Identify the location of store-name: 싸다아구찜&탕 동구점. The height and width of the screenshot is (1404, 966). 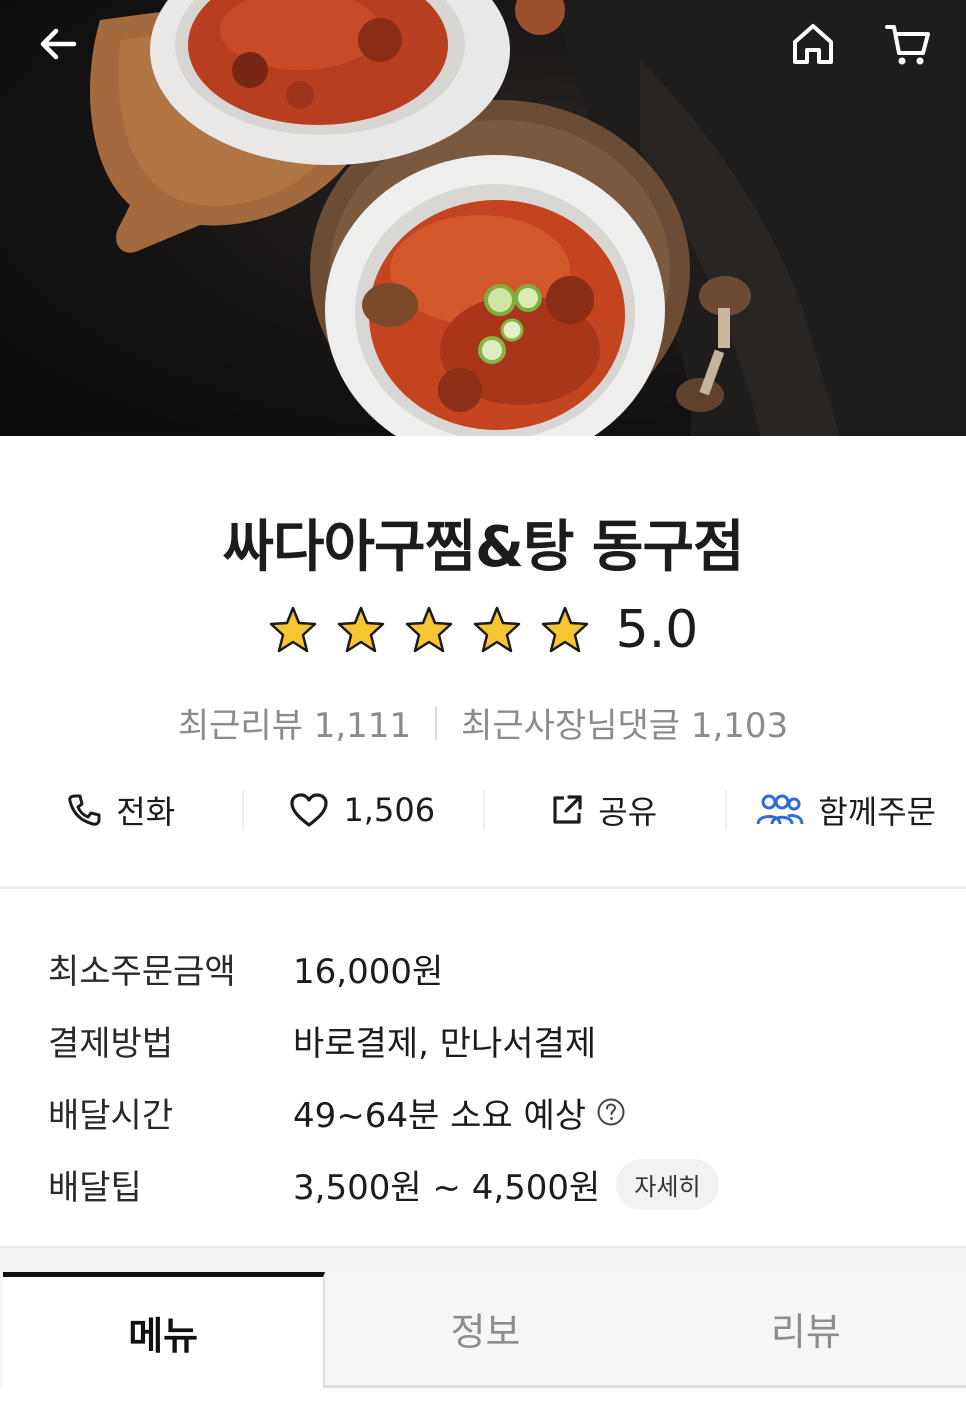
(483, 547).